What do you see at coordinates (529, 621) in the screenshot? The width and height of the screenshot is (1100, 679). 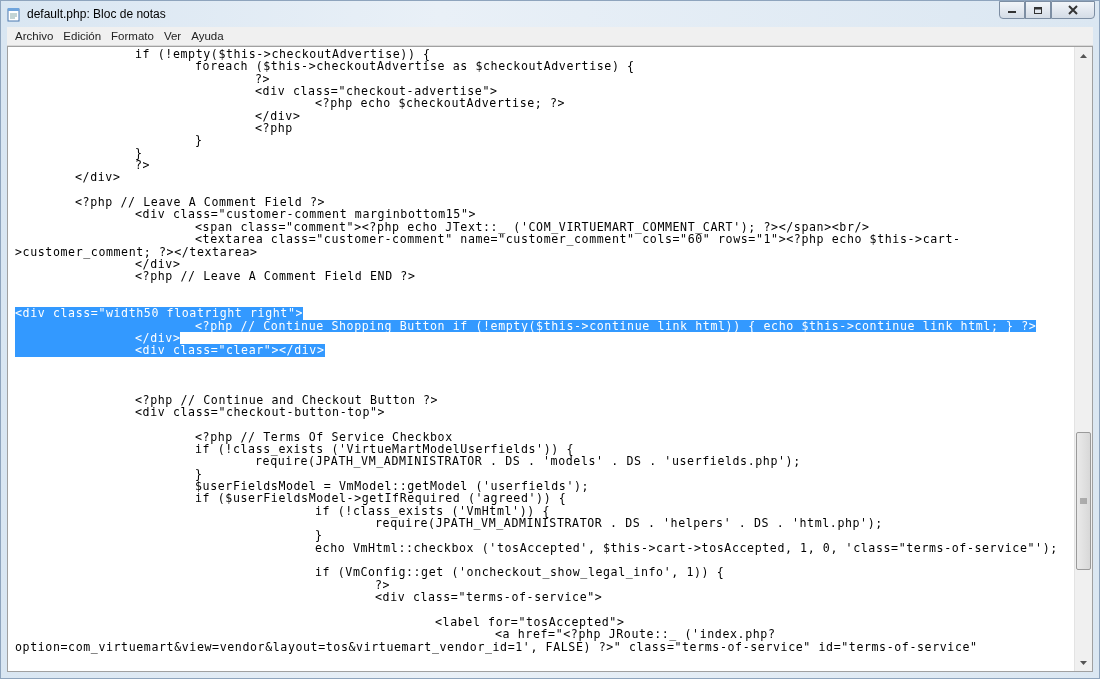 I see `code-line: <label for="tosAccepted">` at bounding box center [529, 621].